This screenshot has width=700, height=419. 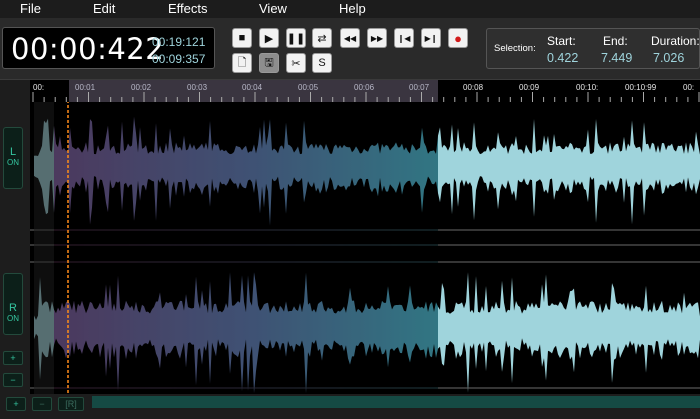 I want to click on loop-icon: ⇄, so click(x=322, y=38).